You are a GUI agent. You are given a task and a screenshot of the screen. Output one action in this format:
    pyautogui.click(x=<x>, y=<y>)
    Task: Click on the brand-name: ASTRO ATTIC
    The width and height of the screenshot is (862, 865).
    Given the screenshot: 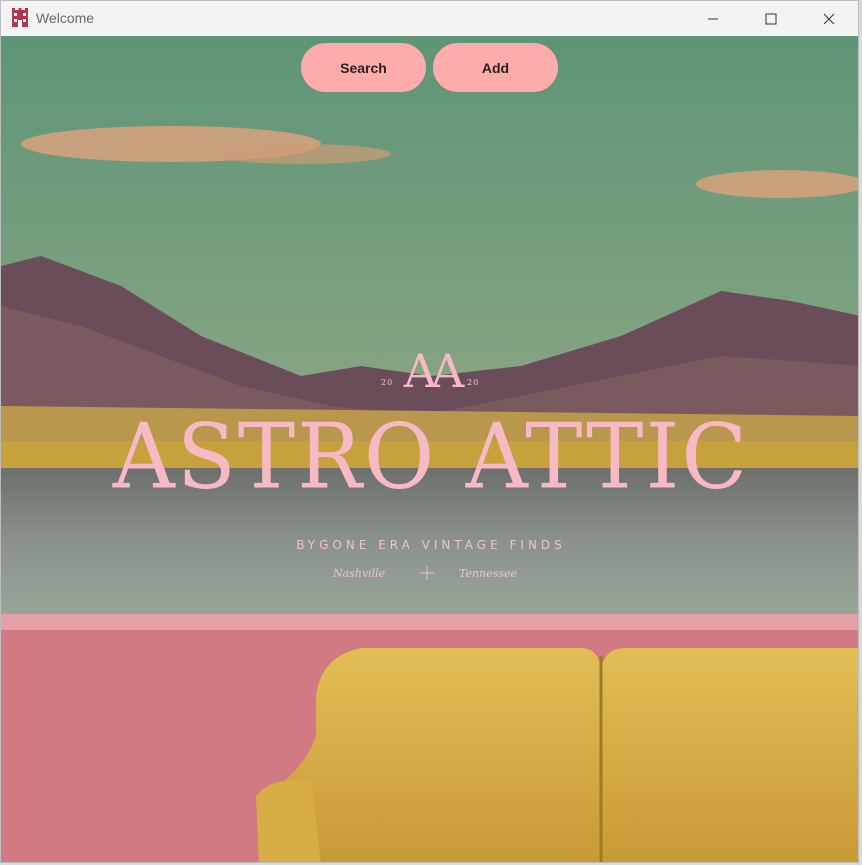 What is the action you would take?
    pyautogui.click(x=431, y=457)
    